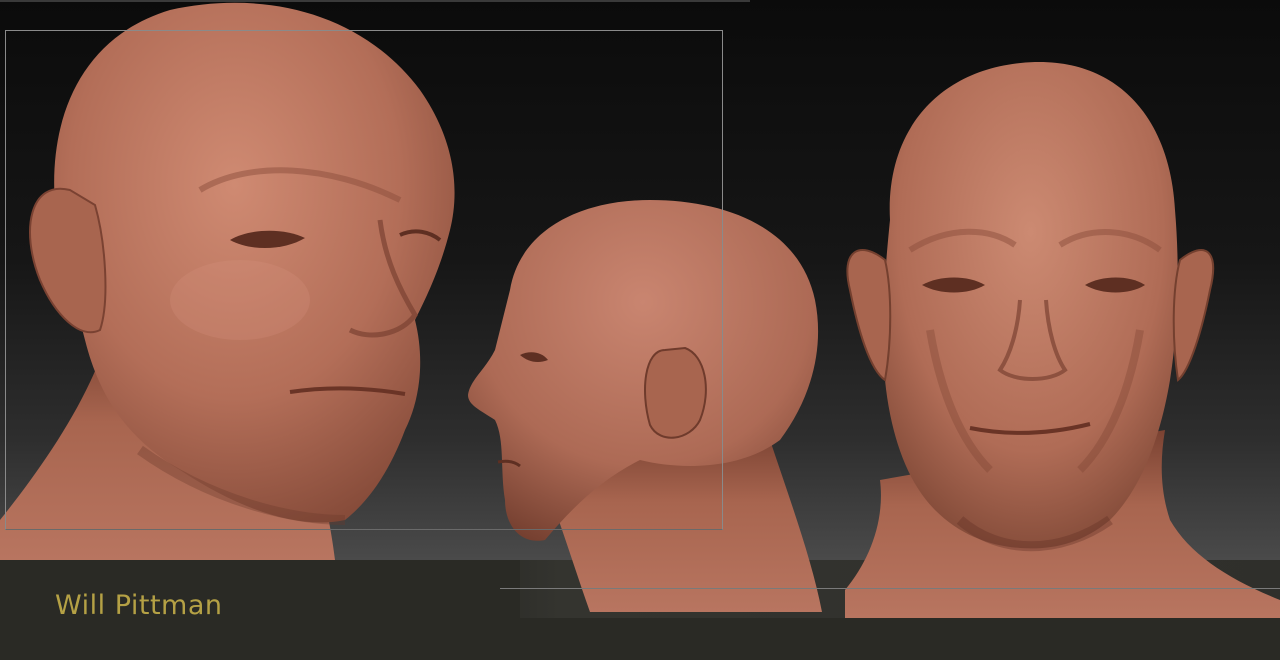 Image resolution: width=1280 pixels, height=660 pixels. Describe the element at coordinates (869, 315) in the screenshot. I see `front-ear-left` at that location.